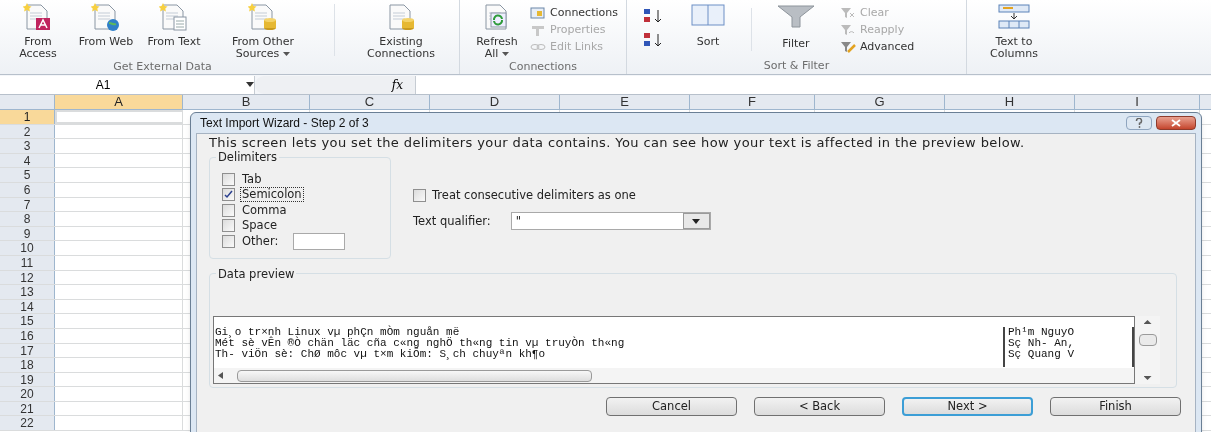  Describe the element at coordinates (27, 292) in the screenshot. I see `row-header: 13` at that location.